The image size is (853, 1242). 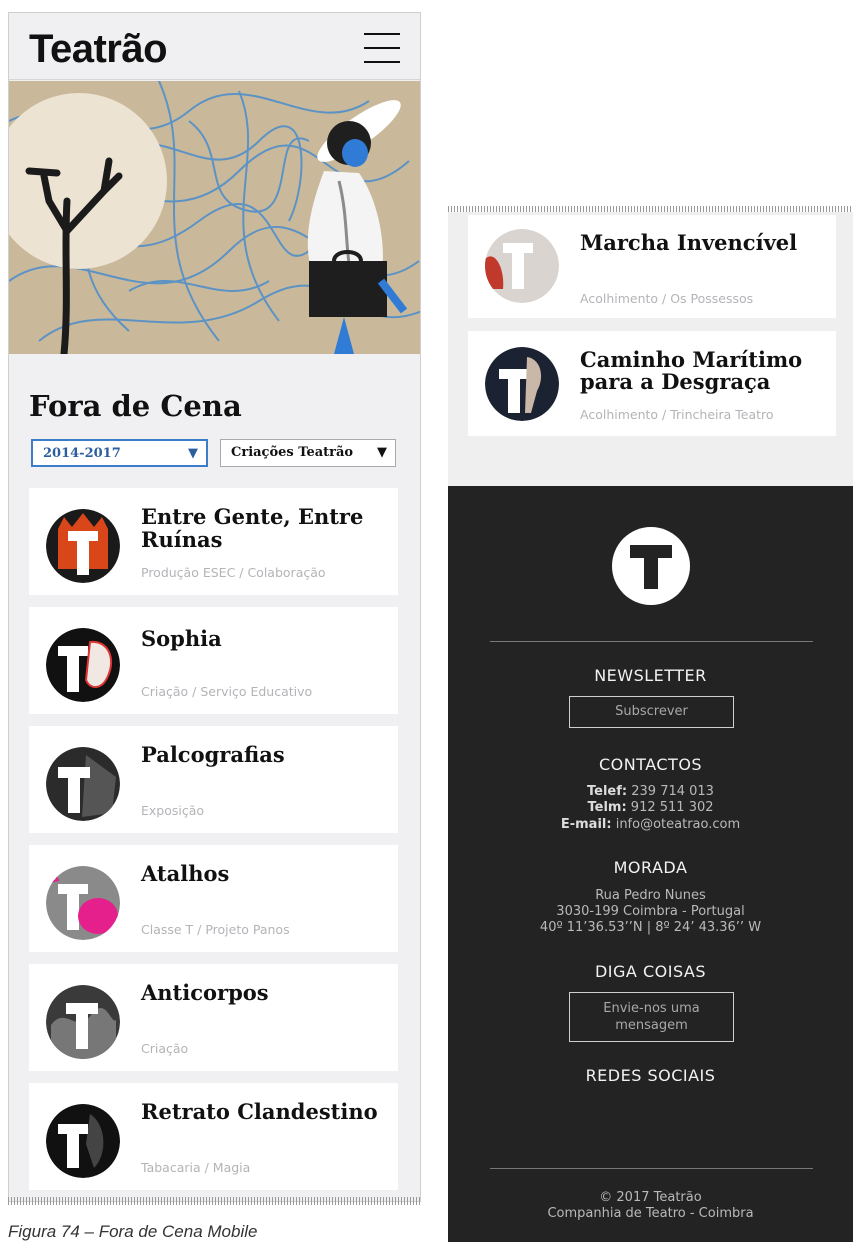 I want to click on card-title: Anticorpos, so click(x=205, y=992).